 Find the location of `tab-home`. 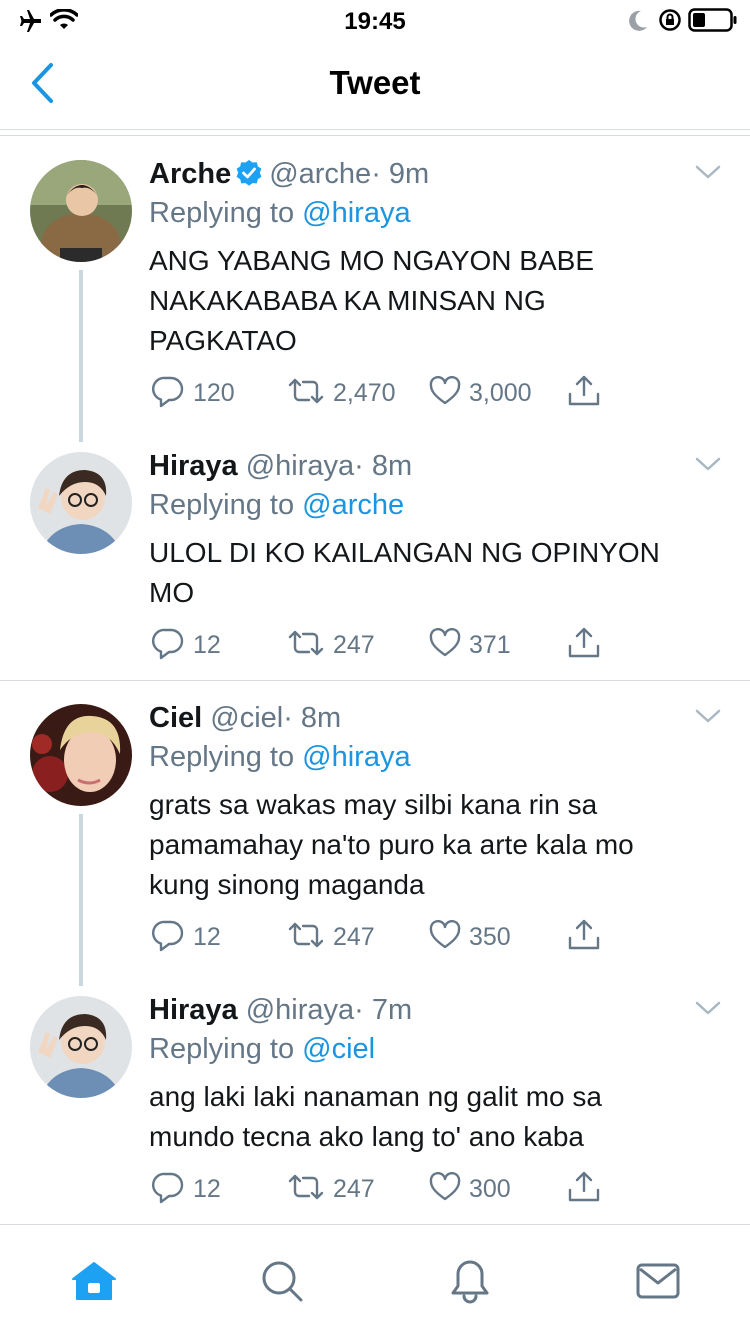

tab-home is located at coordinates (94, 1283).